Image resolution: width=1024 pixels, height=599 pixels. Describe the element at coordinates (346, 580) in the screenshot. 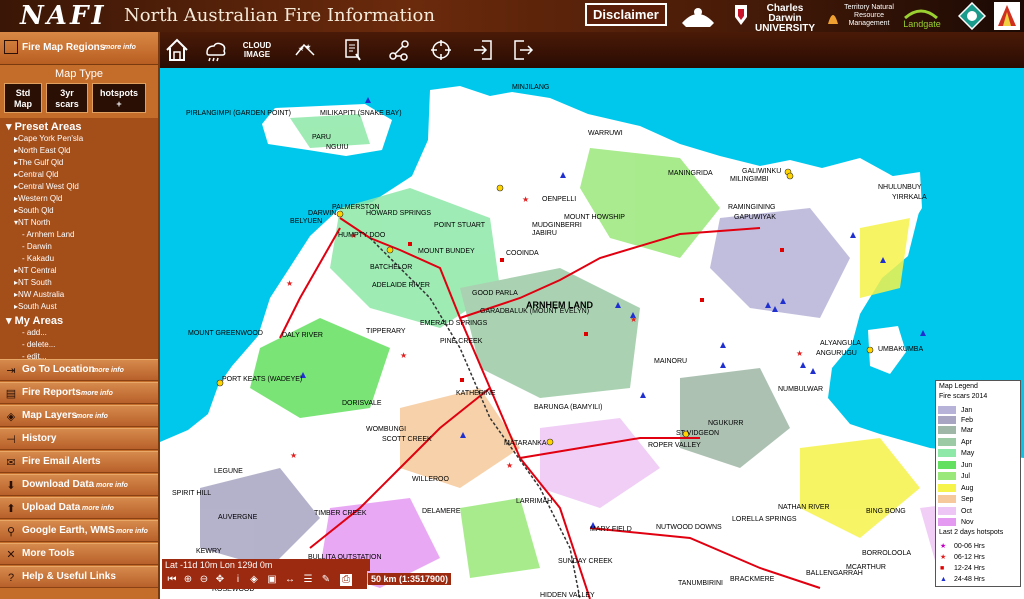

I see `print-icon: ⎙` at that location.